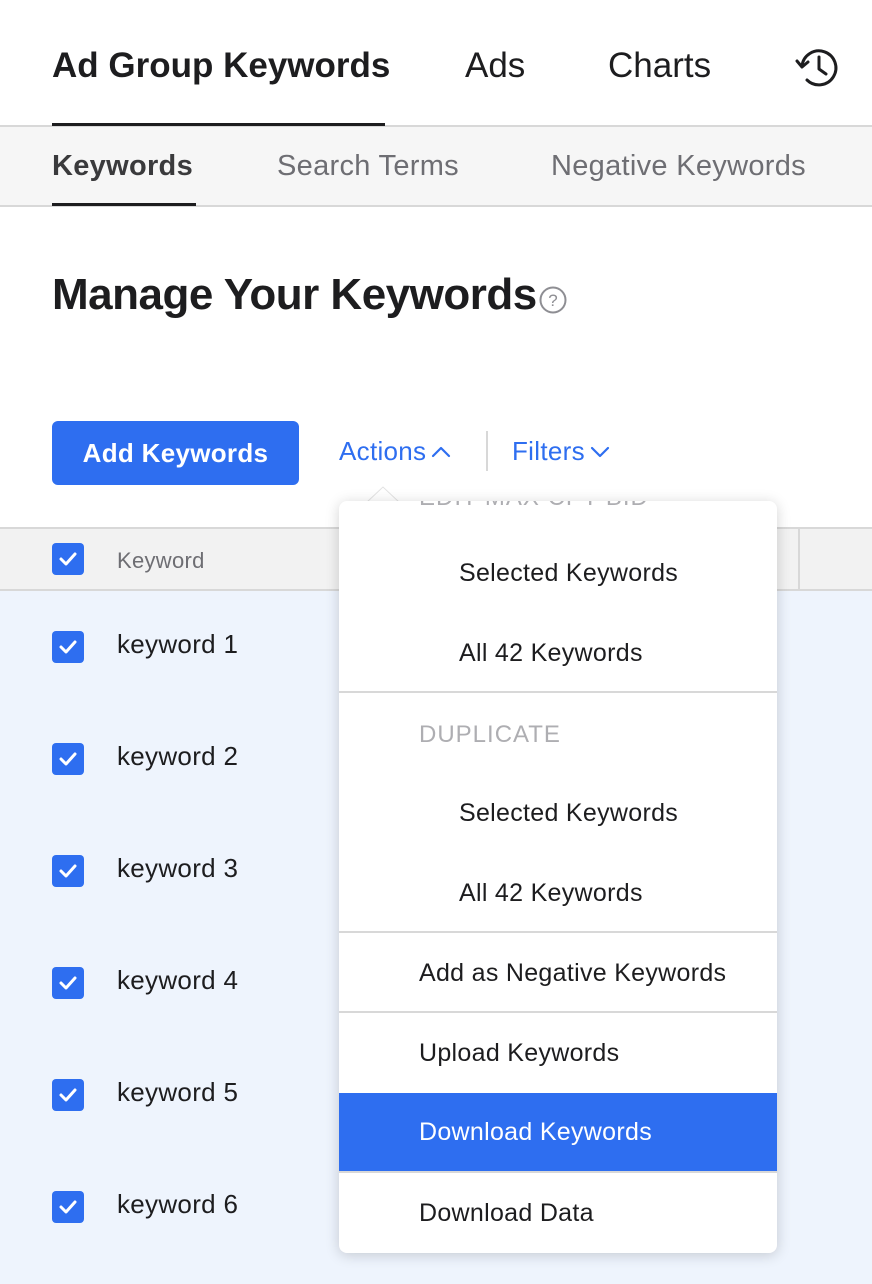  I want to click on toolbar-divider, so click(487, 451).